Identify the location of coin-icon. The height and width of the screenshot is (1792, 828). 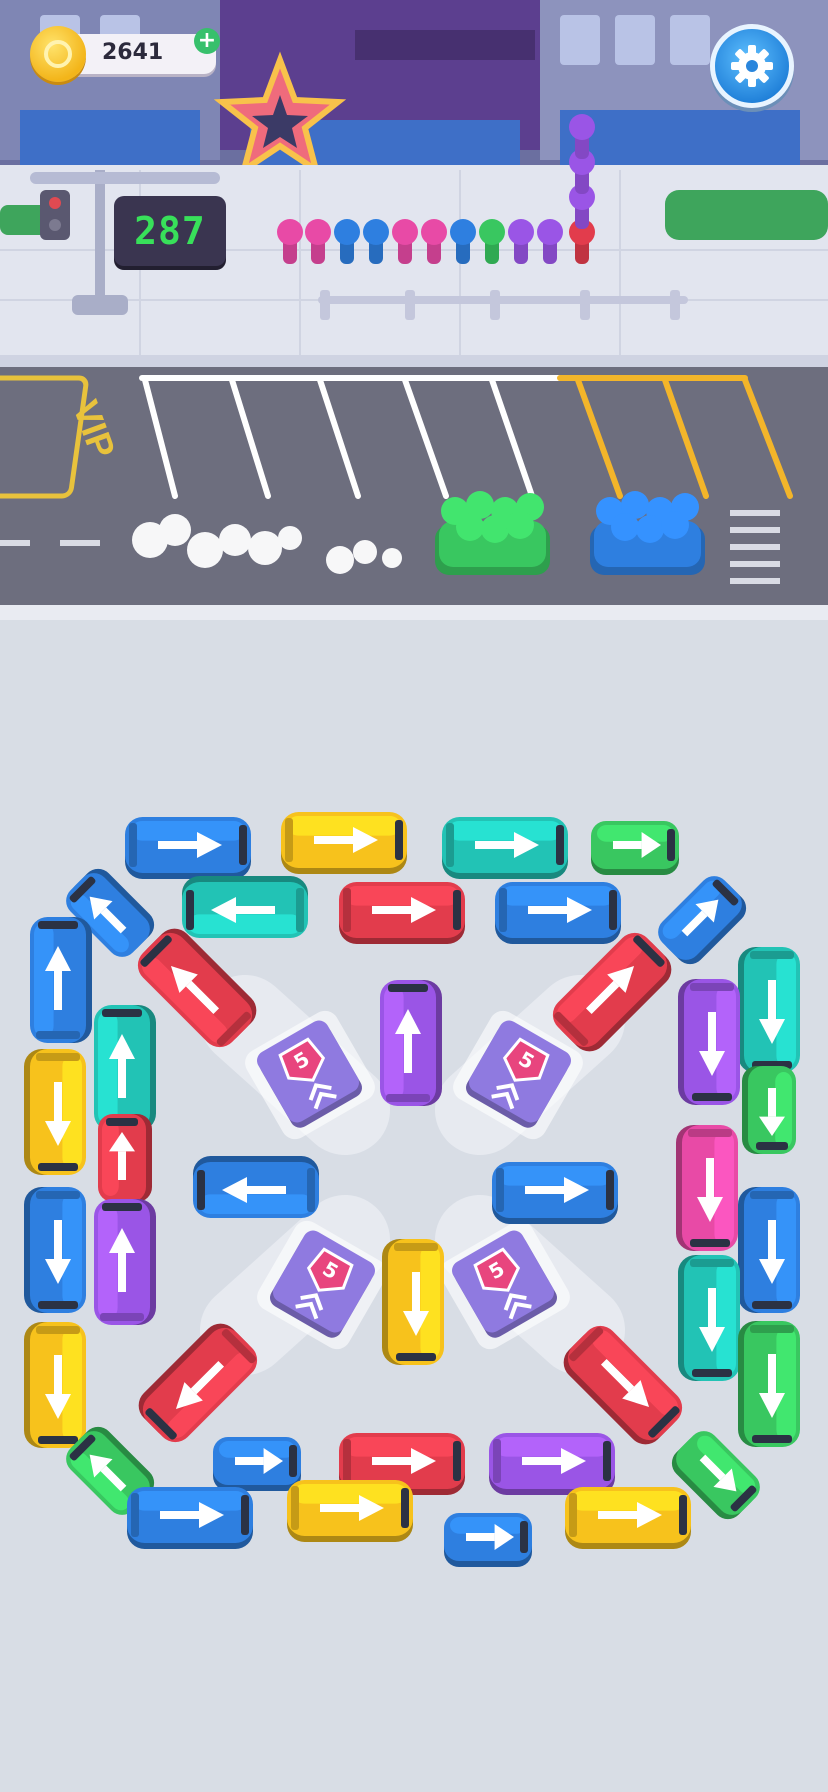
(58, 54).